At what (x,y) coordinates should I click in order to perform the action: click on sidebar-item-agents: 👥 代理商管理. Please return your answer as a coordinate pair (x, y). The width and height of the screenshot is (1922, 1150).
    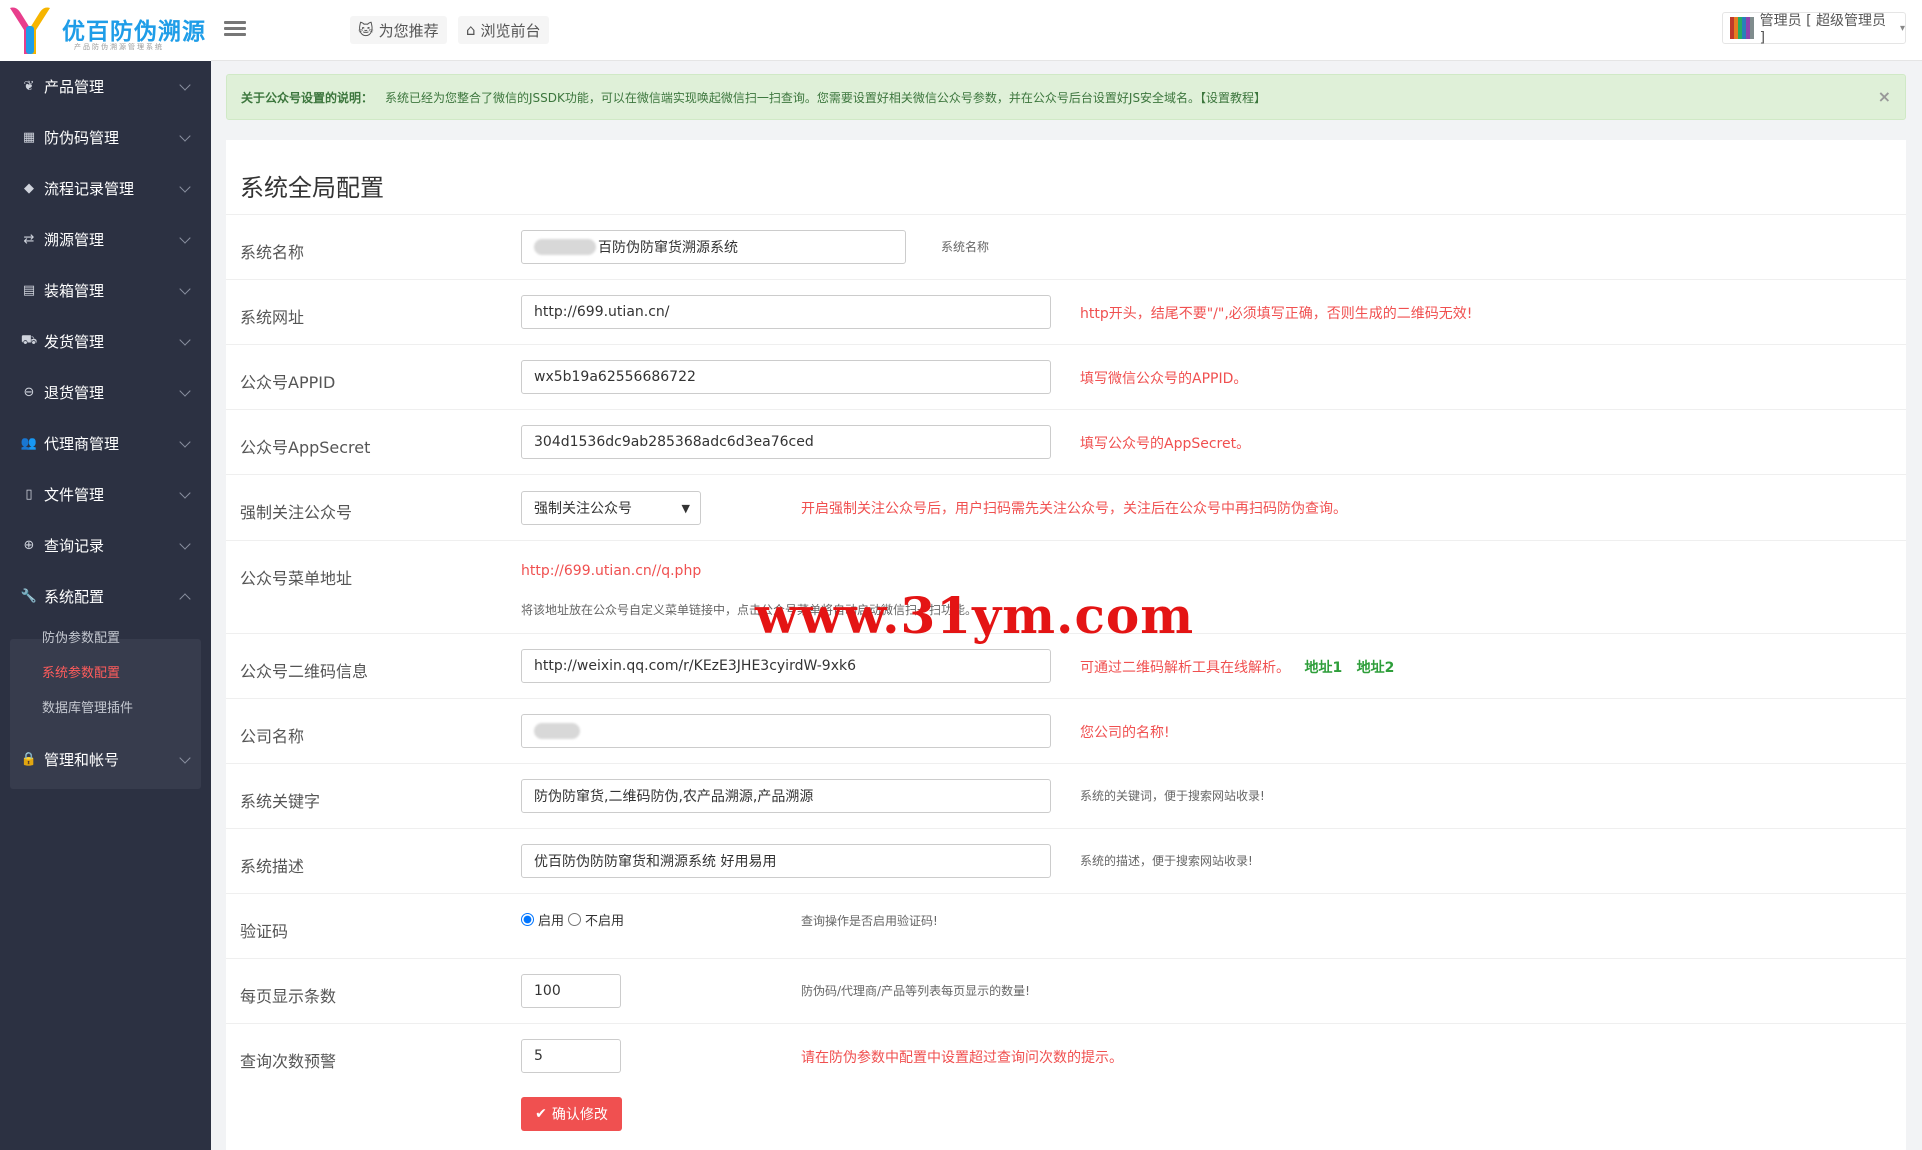
    Looking at the image, I should click on (105, 443).